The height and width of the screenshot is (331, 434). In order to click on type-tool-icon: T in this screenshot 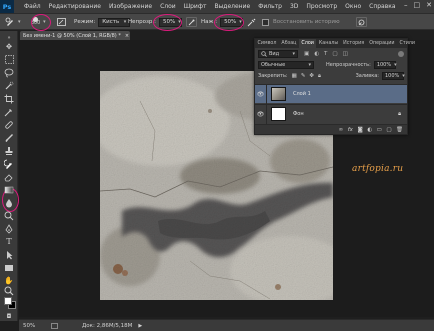, I will do `click(9, 241)`.